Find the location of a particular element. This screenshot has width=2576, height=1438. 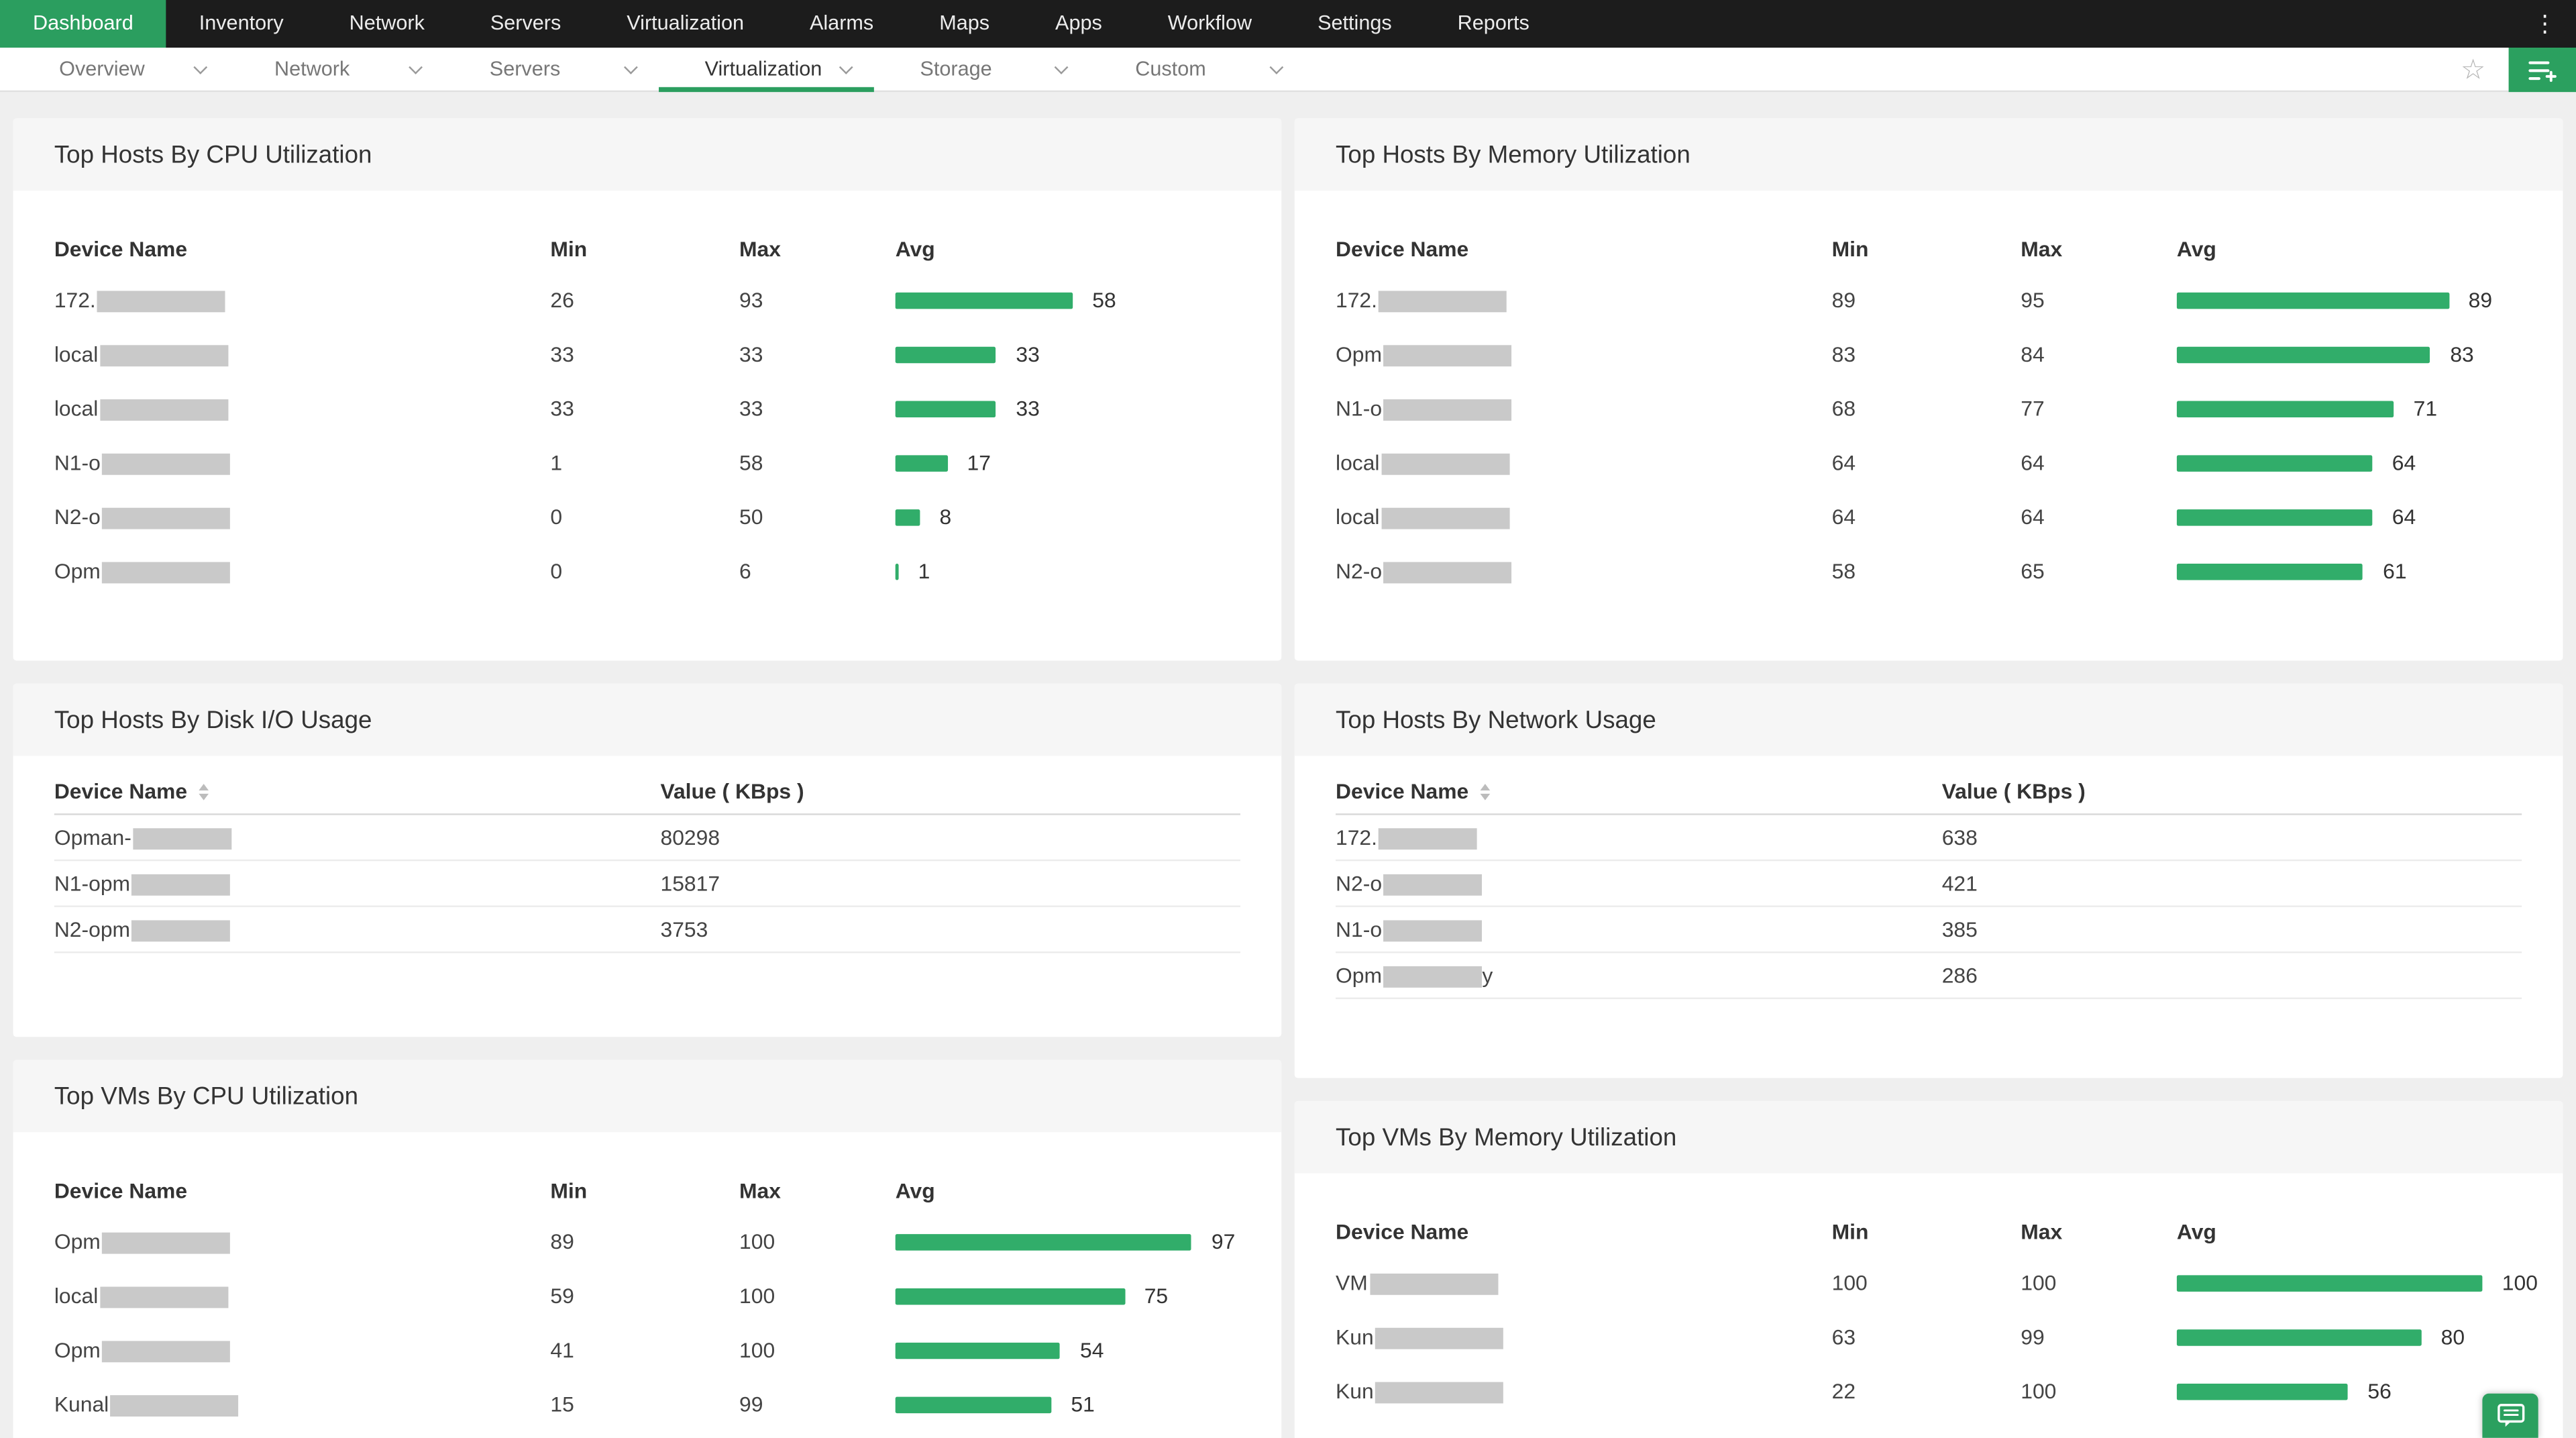

min-value: 58 is located at coordinates (1843, 571).